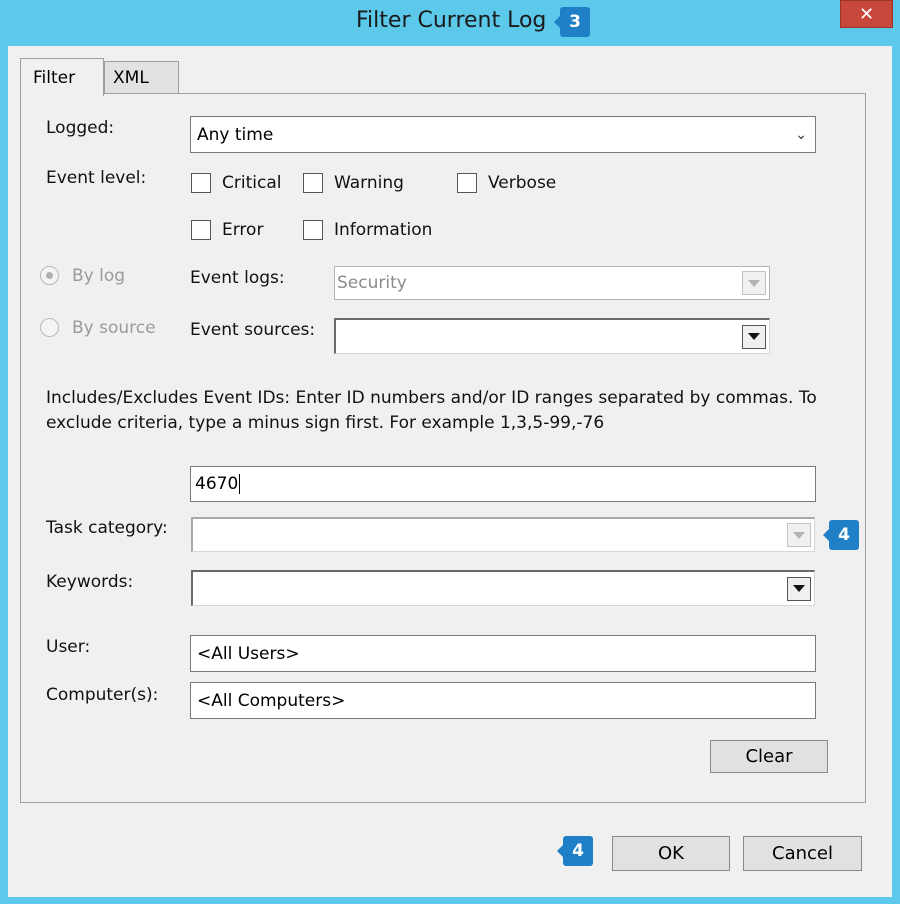  Describe the element at coordinates (467, 183) in the screenshot. I see `verbose-checkbox` at that location.